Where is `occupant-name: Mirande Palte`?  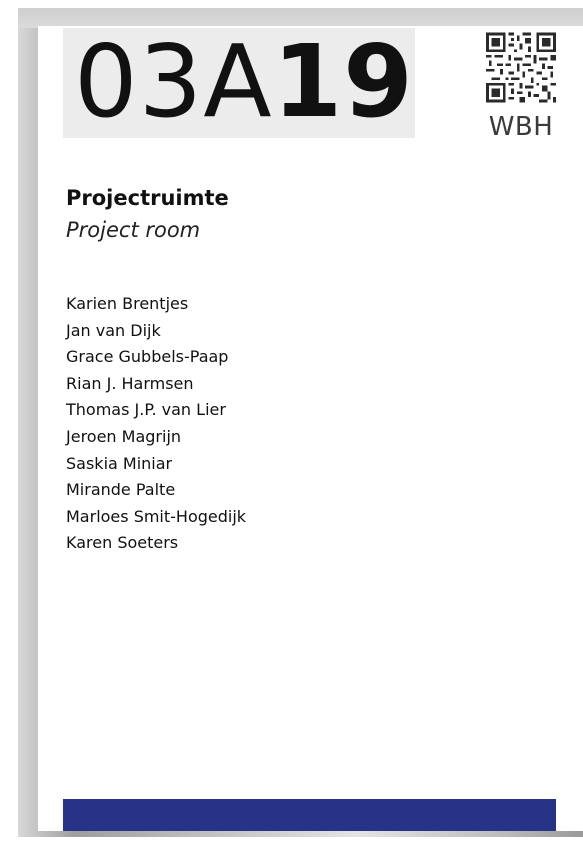
occupant-name: Mirande Palte is located at coordinates (121, 490).